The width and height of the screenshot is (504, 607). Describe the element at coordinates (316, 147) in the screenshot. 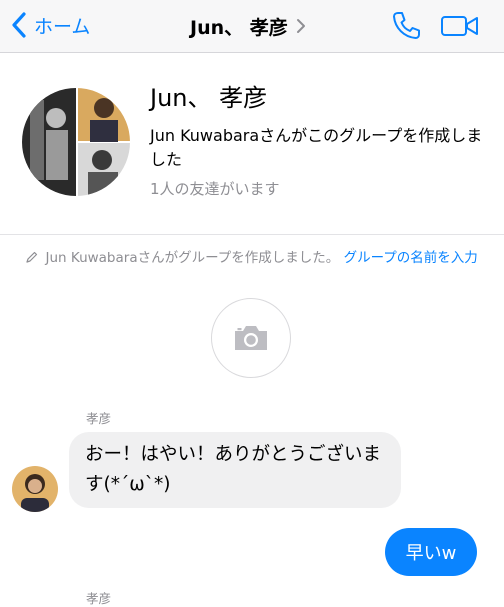

I see `group-description: Jun Kuwabaraさんがこのグループを作成しました` at that location.